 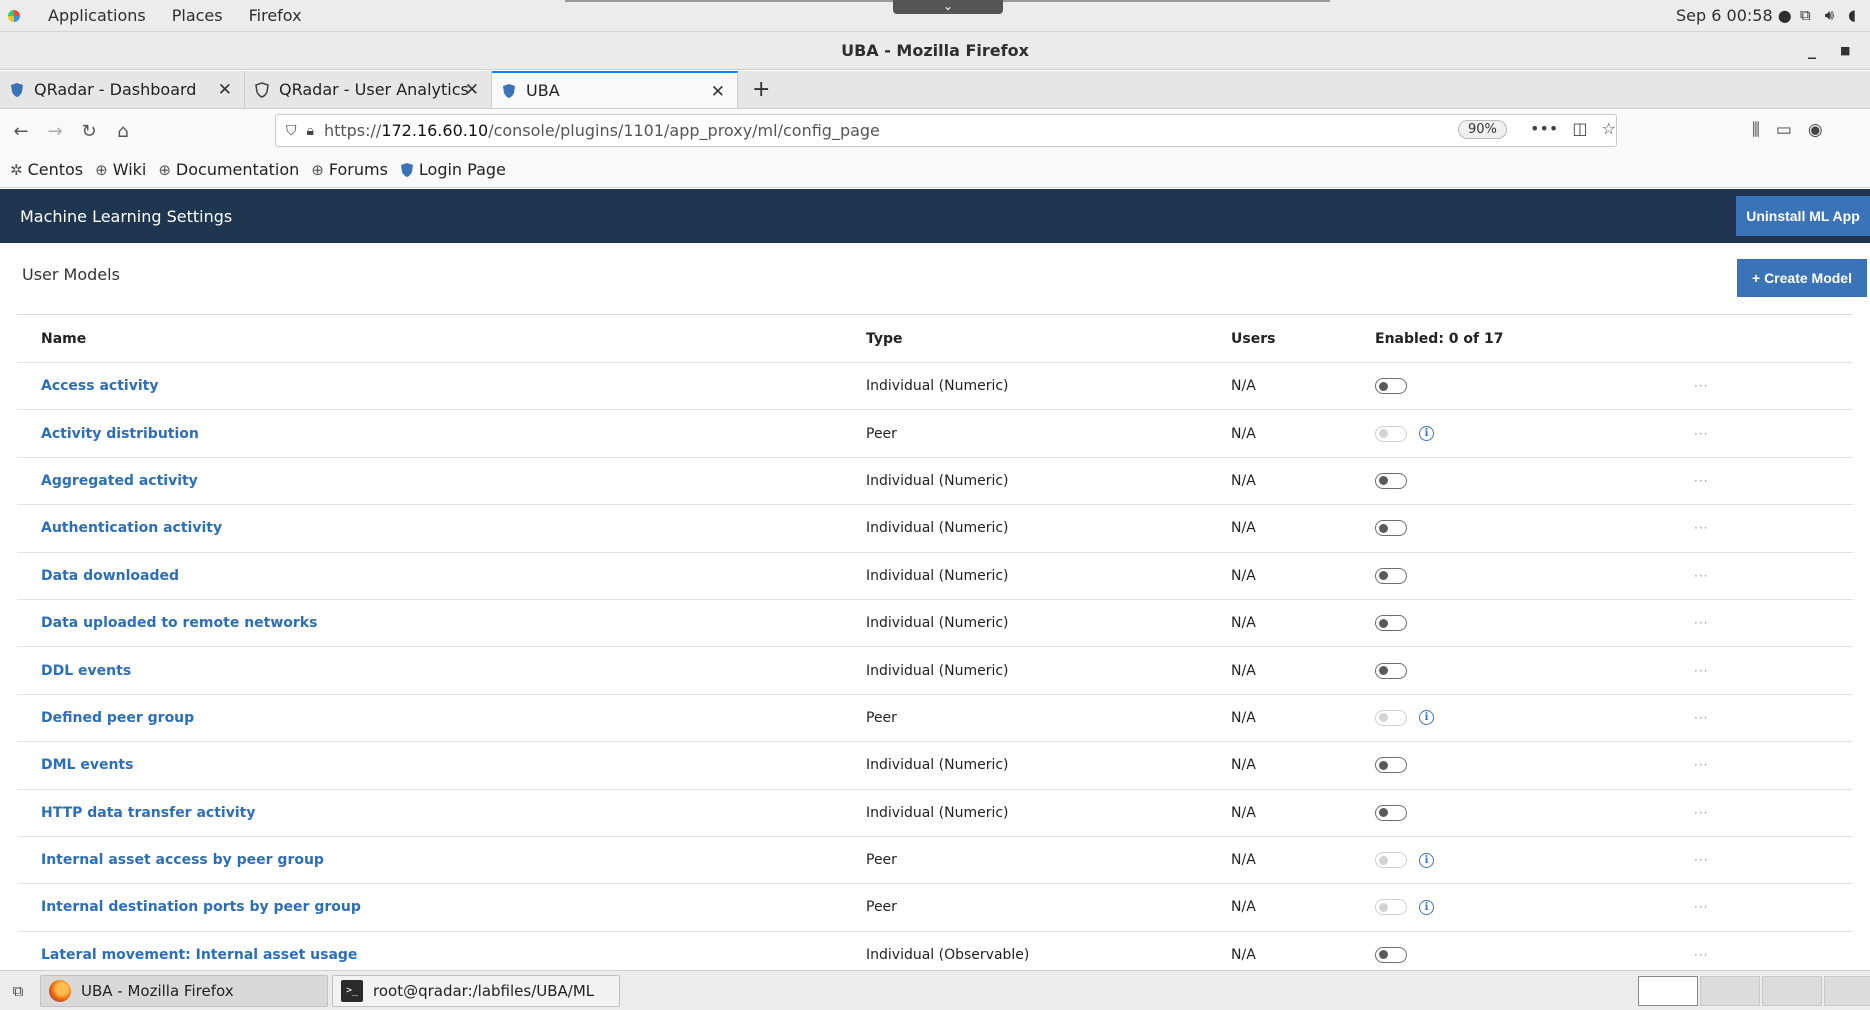 I want to click on system-tray: ⧉ 🔊︎ ◖, so click(x=1828, y=15).